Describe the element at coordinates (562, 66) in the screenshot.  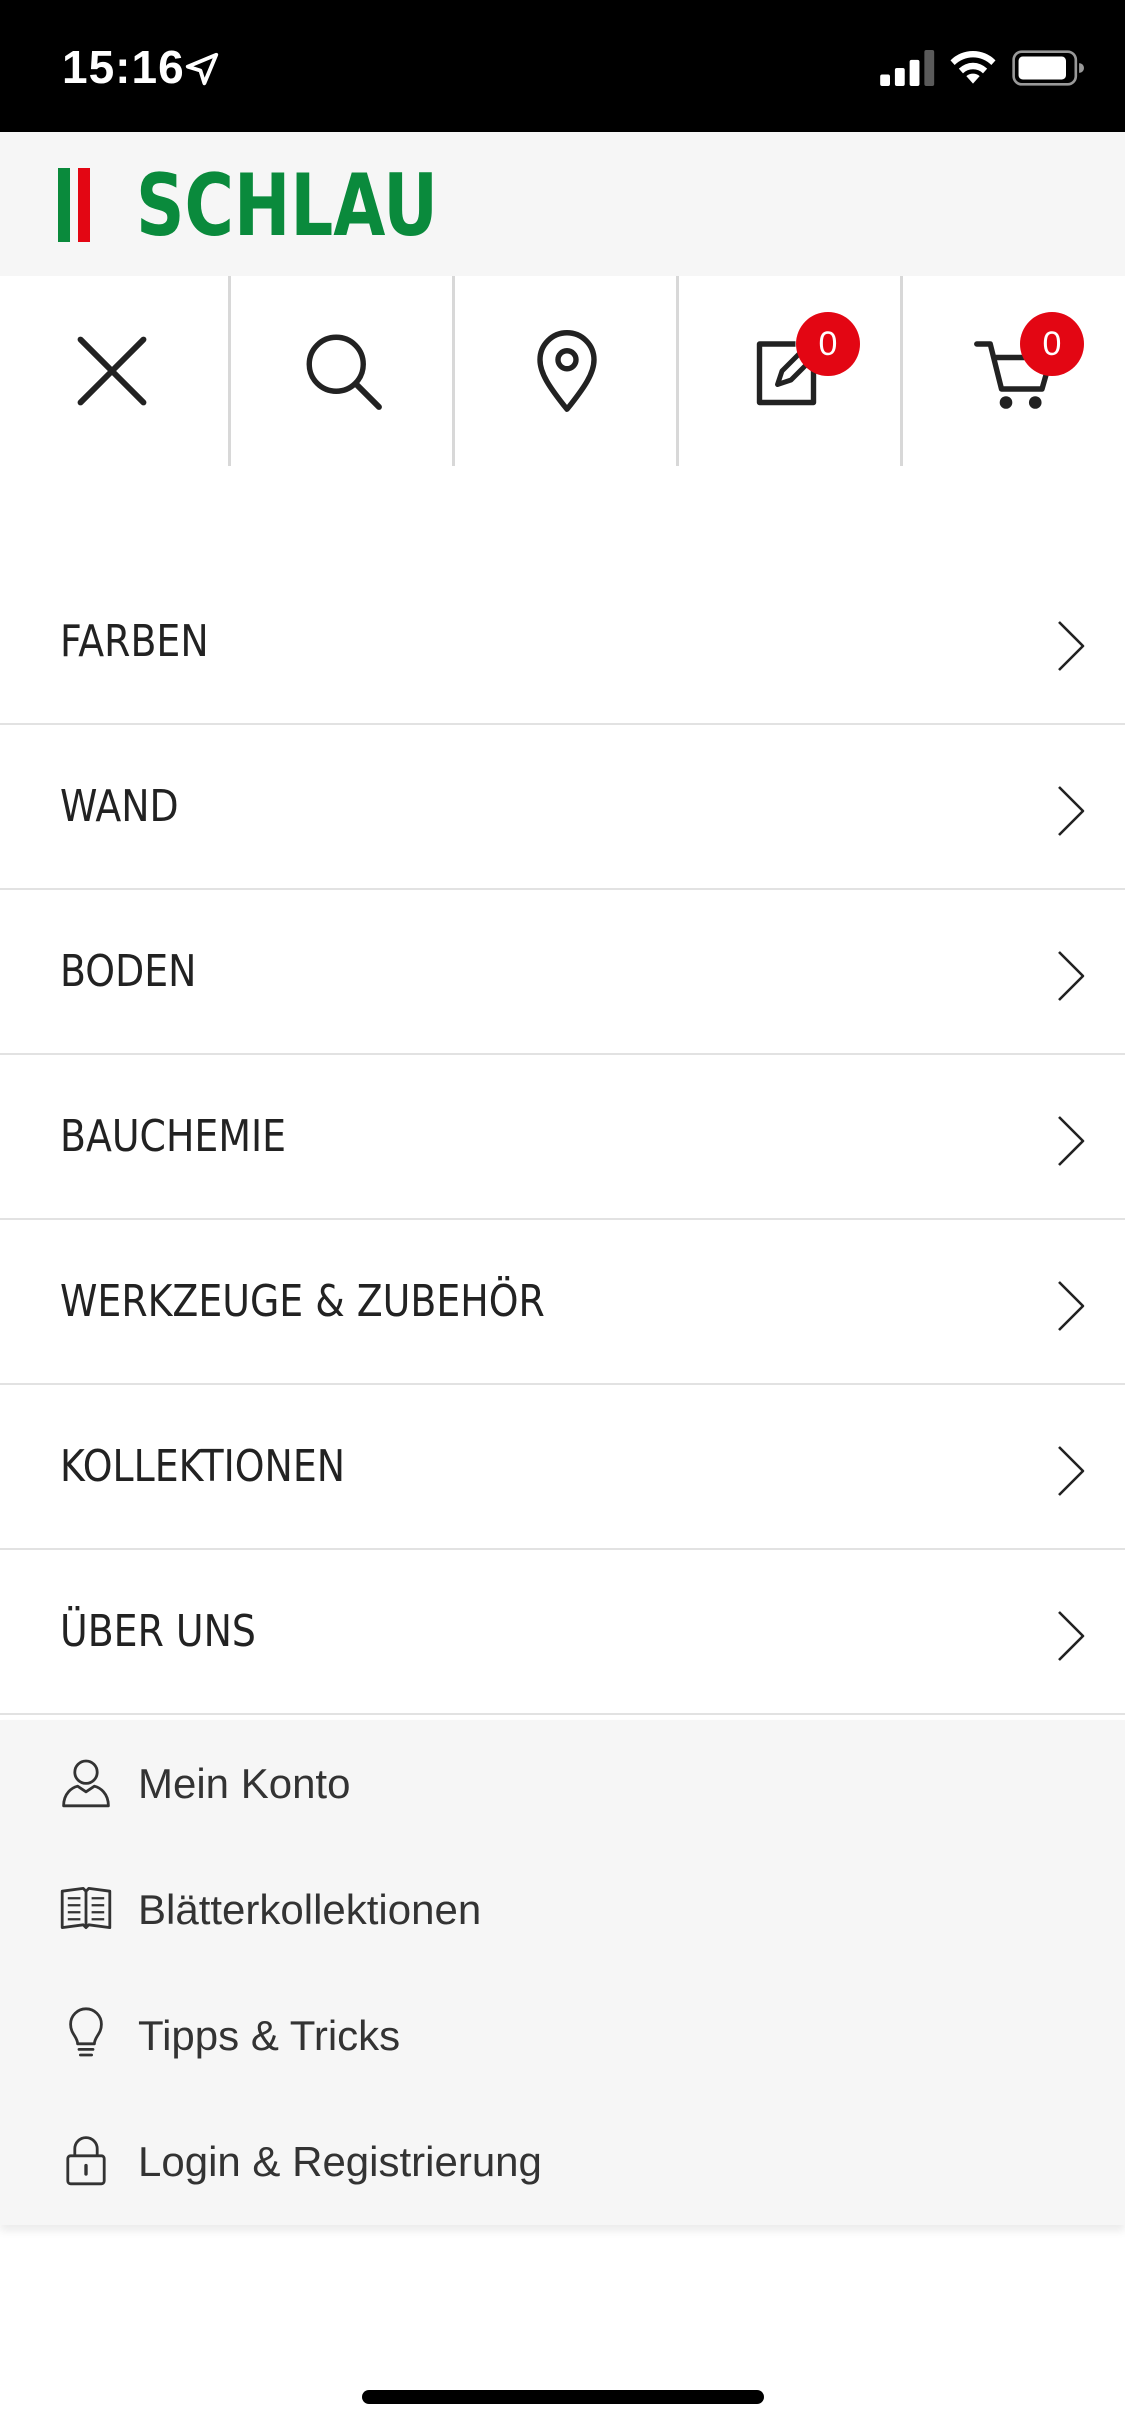
I see `status-bar: 15:16` at that location.